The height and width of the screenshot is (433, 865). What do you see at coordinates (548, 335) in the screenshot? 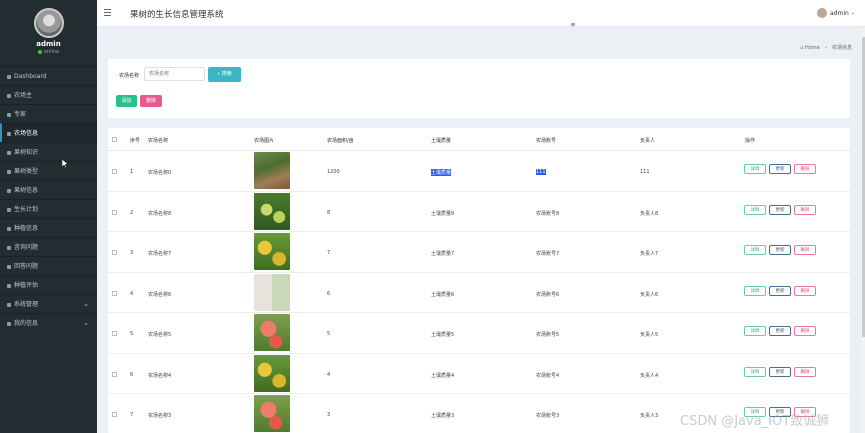
I see `farm-account: 农场账号5` at bounding box center [548, 335].